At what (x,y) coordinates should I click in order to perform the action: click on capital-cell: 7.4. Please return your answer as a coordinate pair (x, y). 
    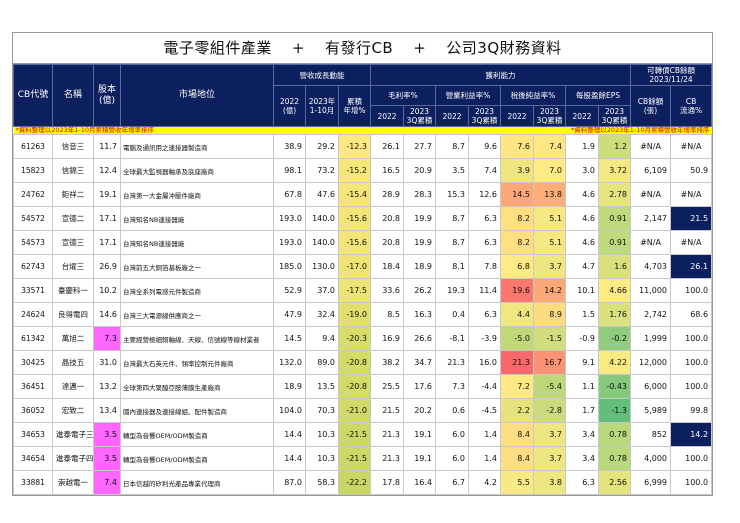
    Looking at the image, I should click on (107, 482).